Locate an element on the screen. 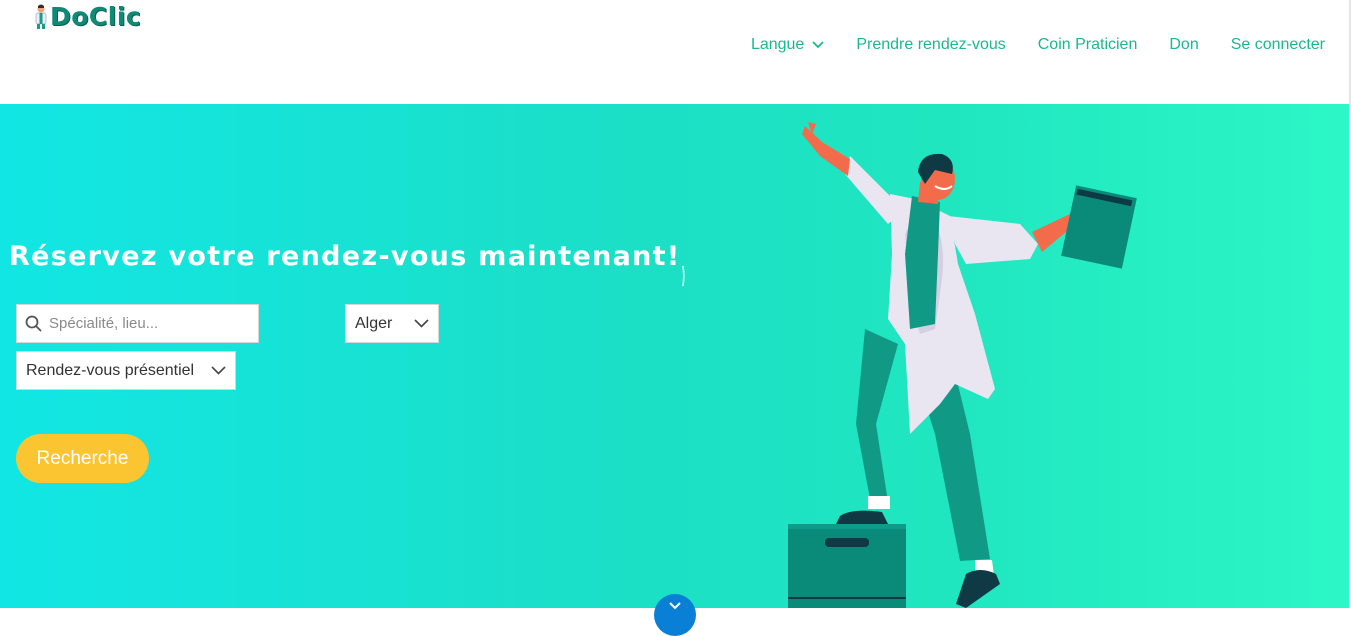 The width and height of the screenshot is (1351, 636). search-field is located at coordinates (137, 323).